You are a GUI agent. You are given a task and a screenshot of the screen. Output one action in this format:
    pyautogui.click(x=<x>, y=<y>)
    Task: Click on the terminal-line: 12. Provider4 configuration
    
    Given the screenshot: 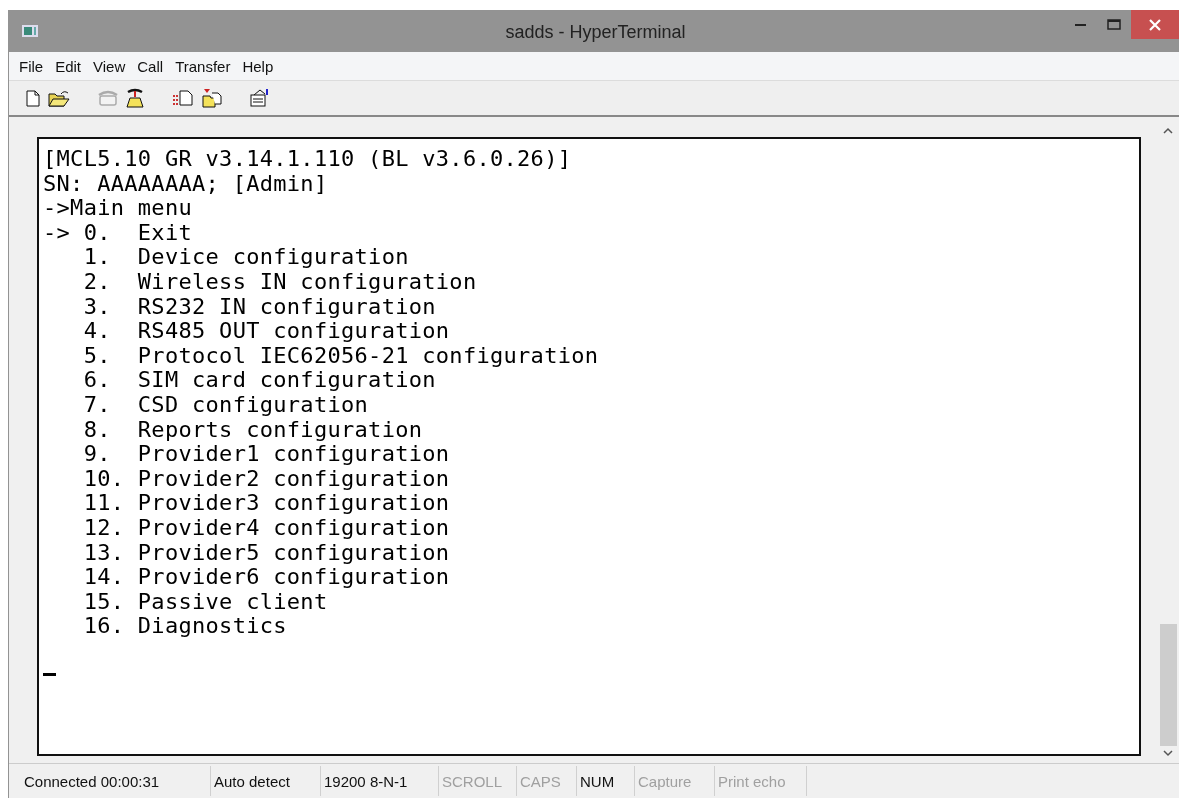 What is the action you would take?
    pyautogui.click(x=266, y=528)
    